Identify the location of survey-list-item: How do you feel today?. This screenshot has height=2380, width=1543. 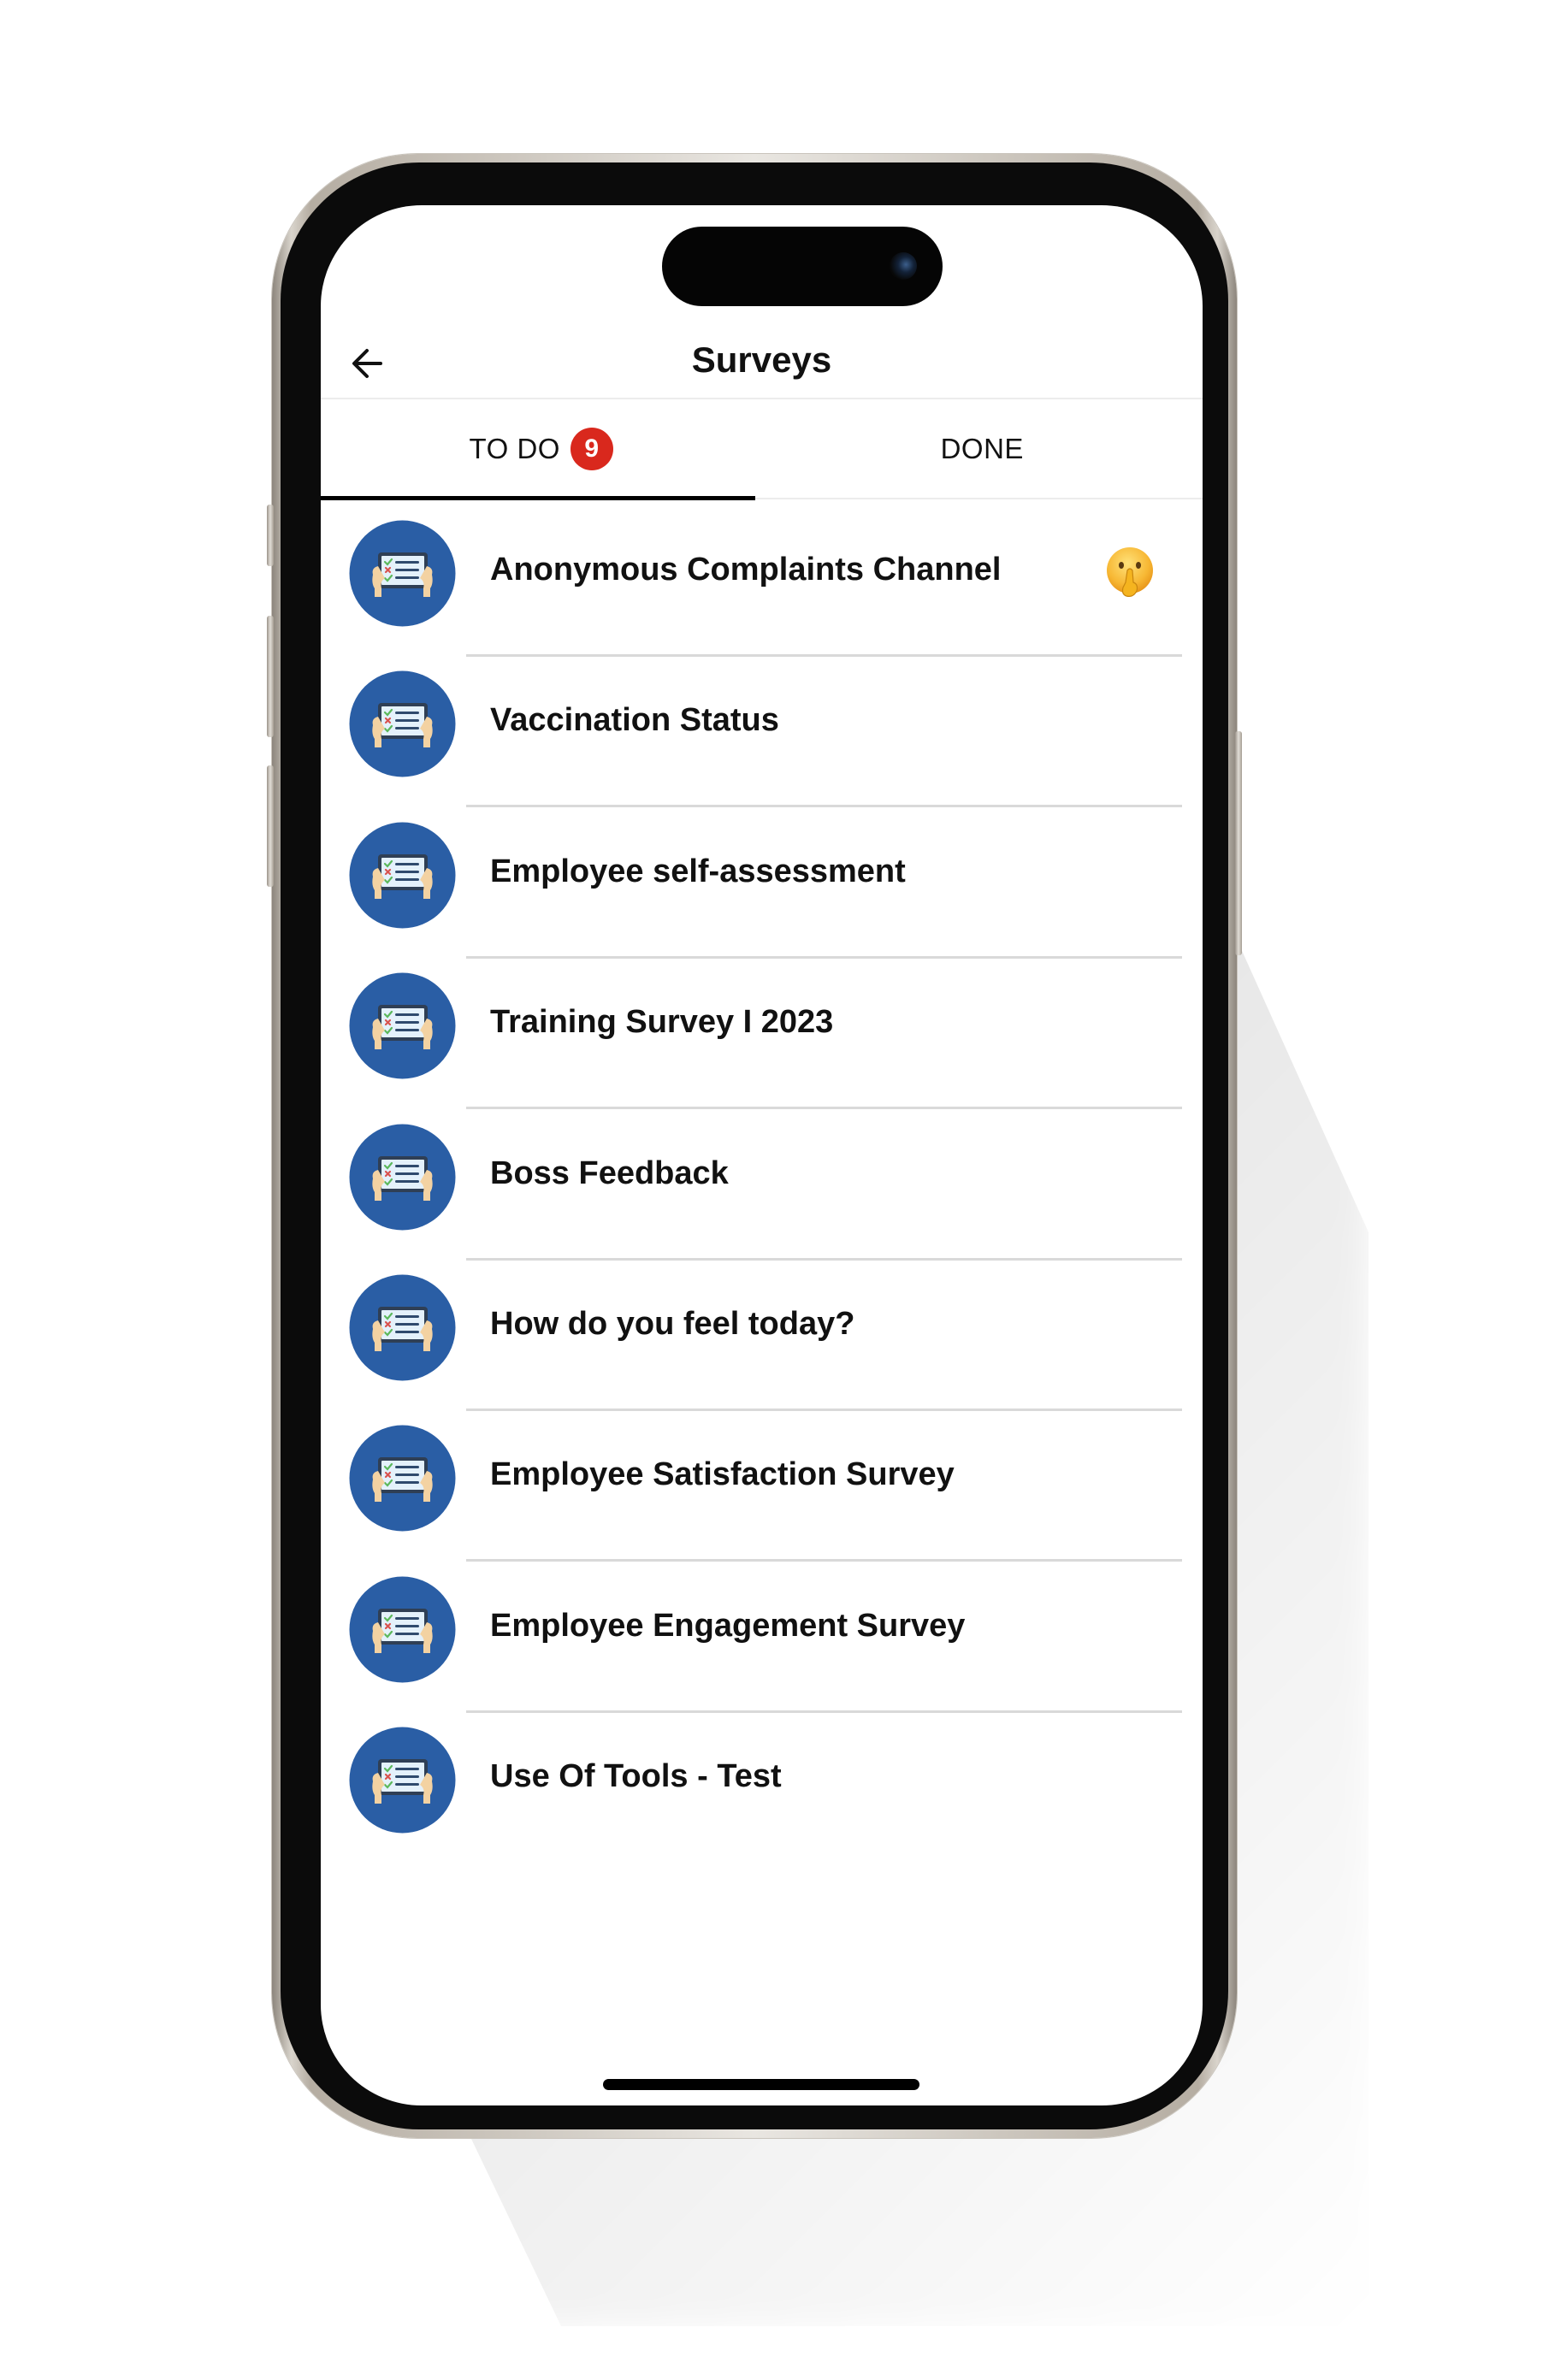
(762, 1338).